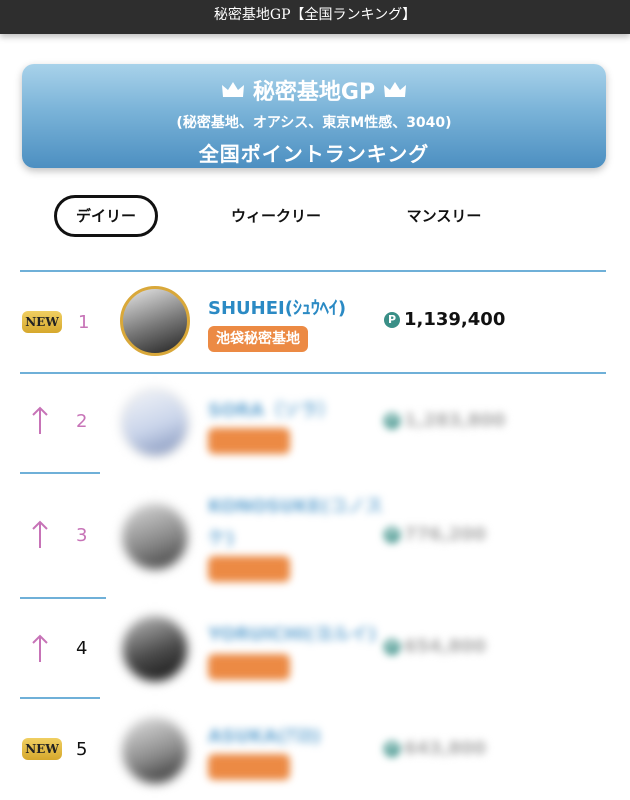  I want to click on points-value: P 654,800, so click(435, 646).